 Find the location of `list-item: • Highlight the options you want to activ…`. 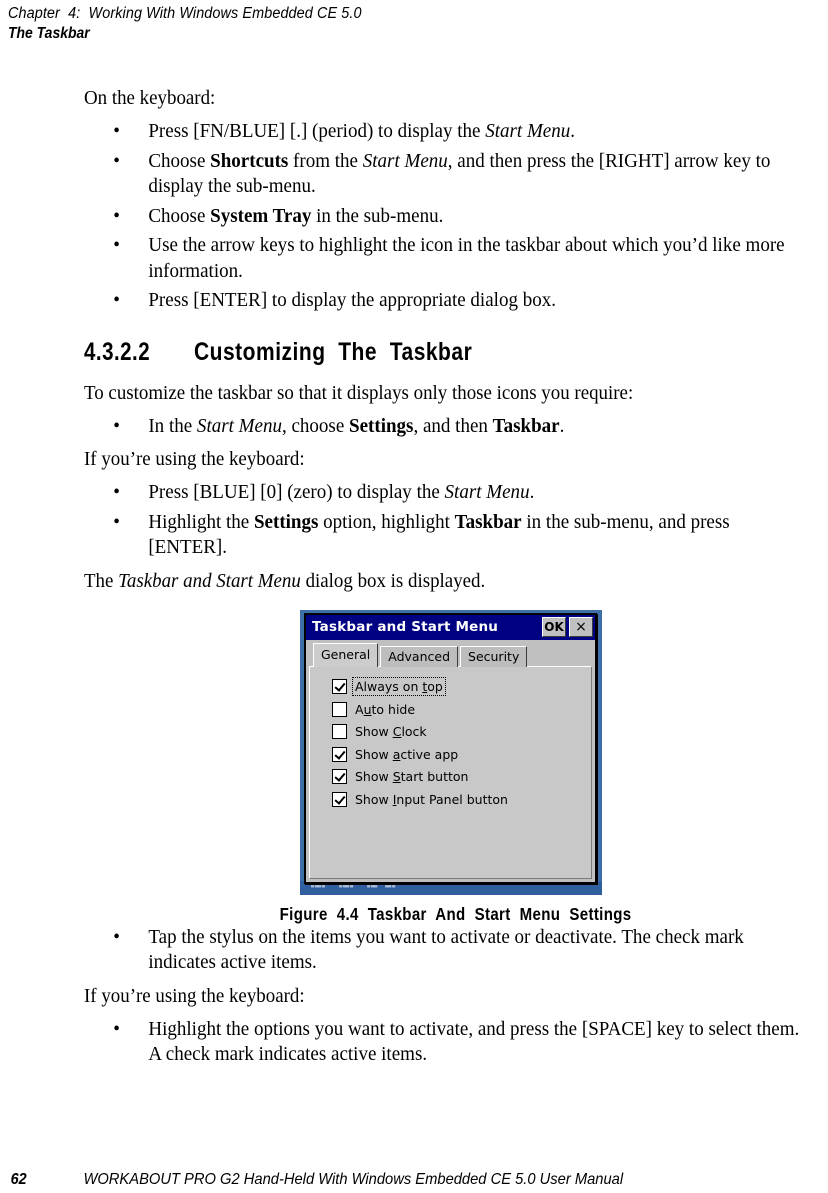

list-item: • Highlight the options you want to activ… is located at coordinates (456, 1042).